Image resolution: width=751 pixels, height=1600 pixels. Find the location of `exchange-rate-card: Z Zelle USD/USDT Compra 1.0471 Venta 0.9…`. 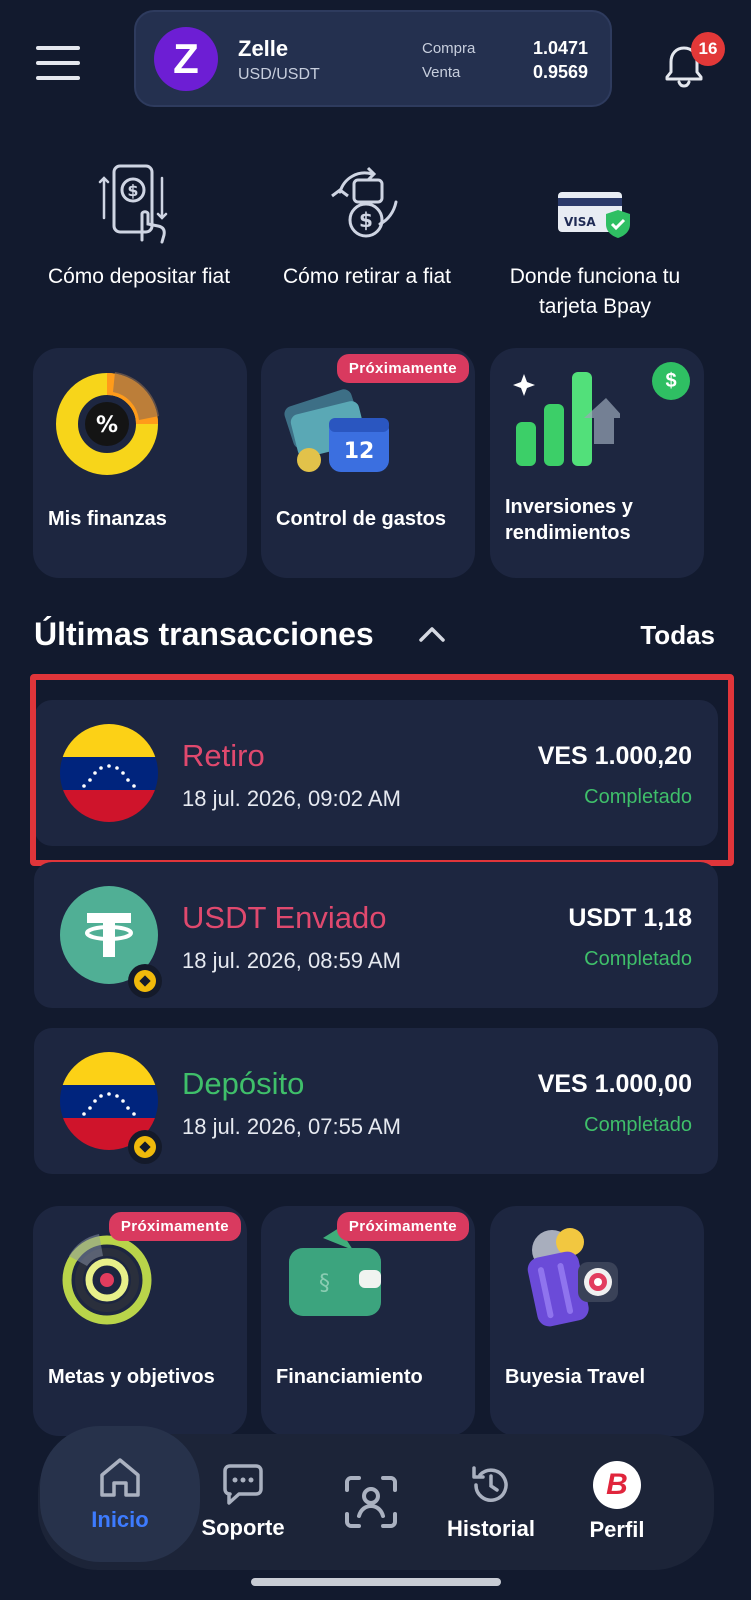

exchange-rate-card: Z Zelle USD/USDT Compra 1.0471 Venta 0.9… is located at coordinates (373, 58).